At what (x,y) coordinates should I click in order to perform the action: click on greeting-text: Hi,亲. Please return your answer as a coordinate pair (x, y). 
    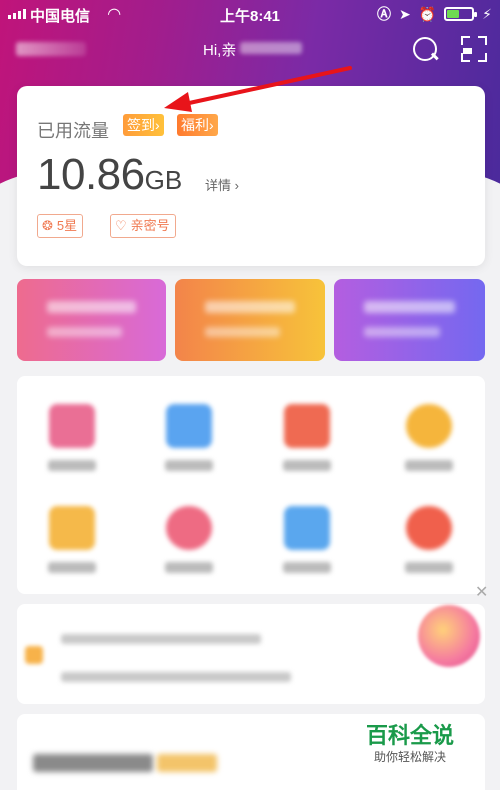
    Looking at the image, I should click on (220, 50).